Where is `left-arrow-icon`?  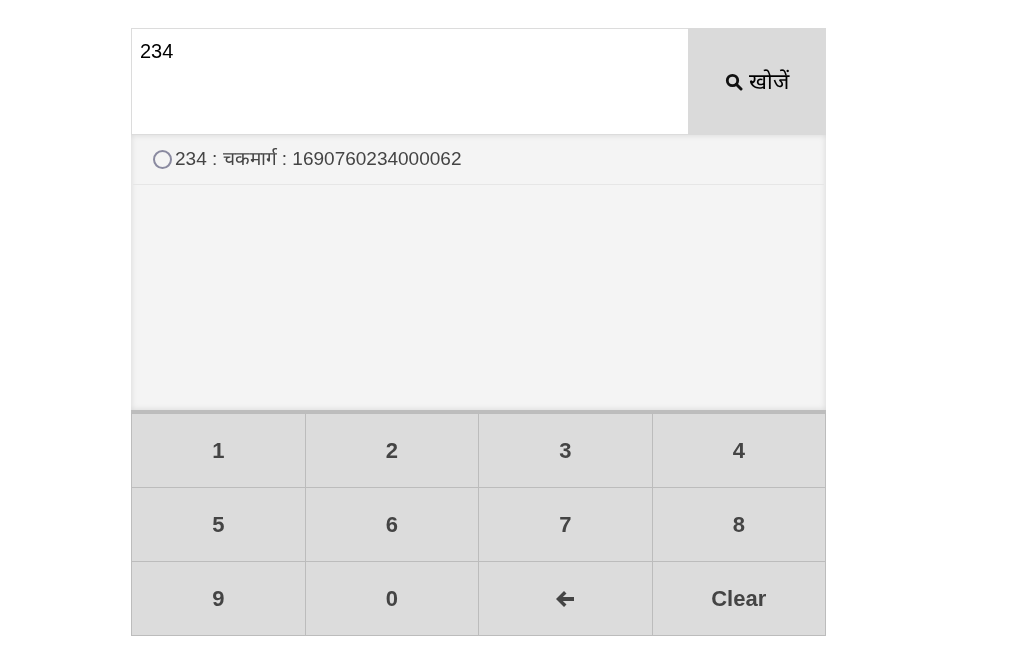
left-arrow-icon is located at coordinates (565, 598).